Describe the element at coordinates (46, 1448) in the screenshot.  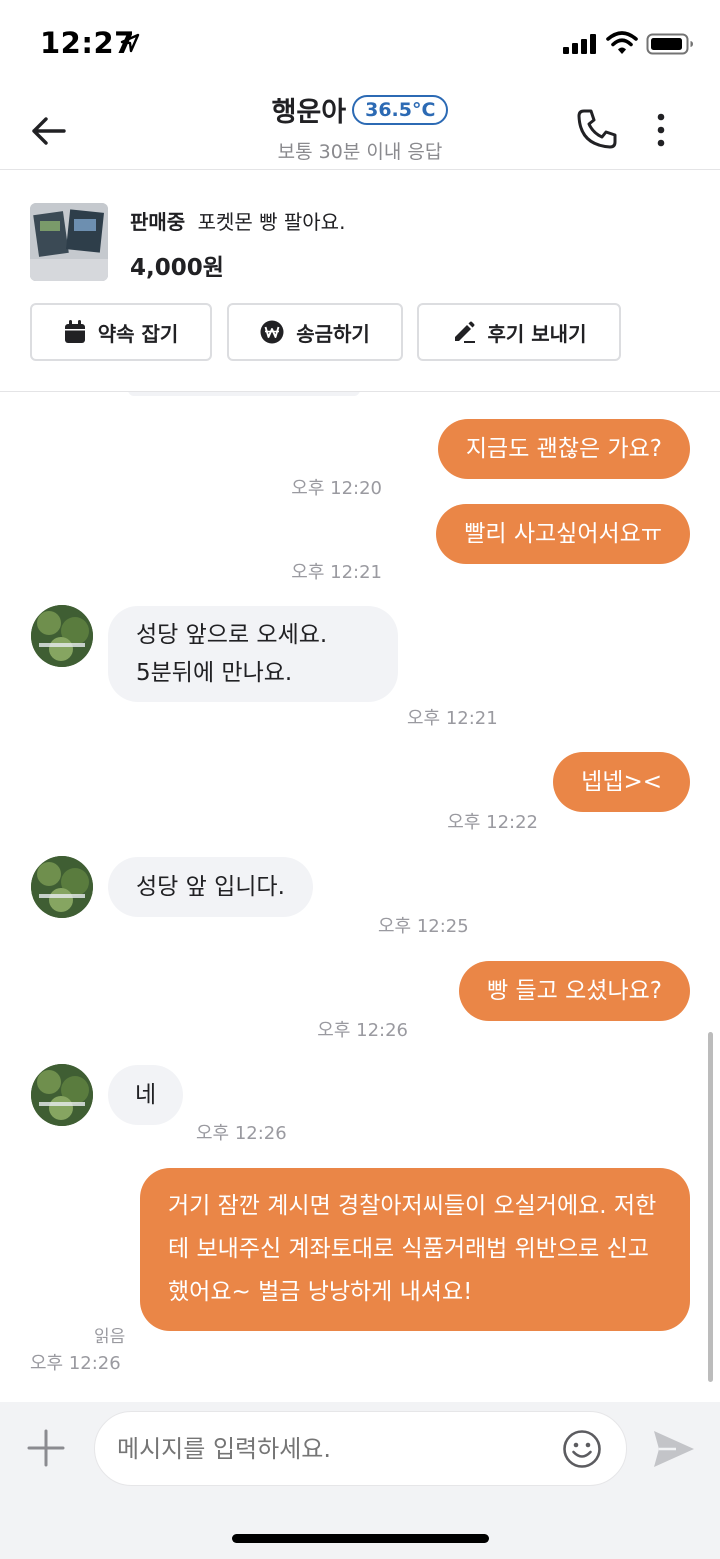
I see `plus-icon` at that location.